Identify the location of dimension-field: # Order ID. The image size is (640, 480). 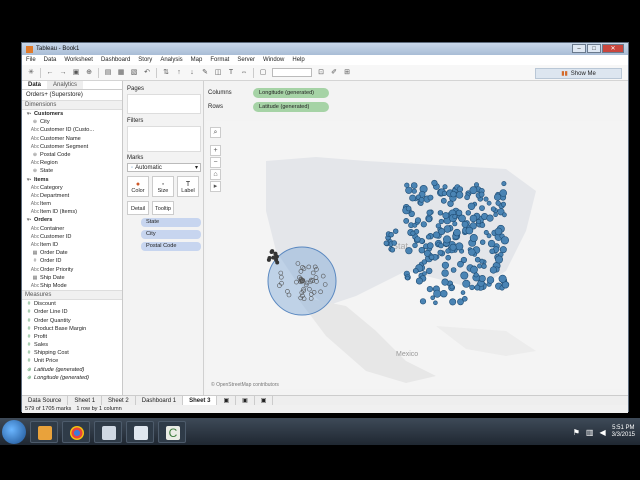
(72, 261).